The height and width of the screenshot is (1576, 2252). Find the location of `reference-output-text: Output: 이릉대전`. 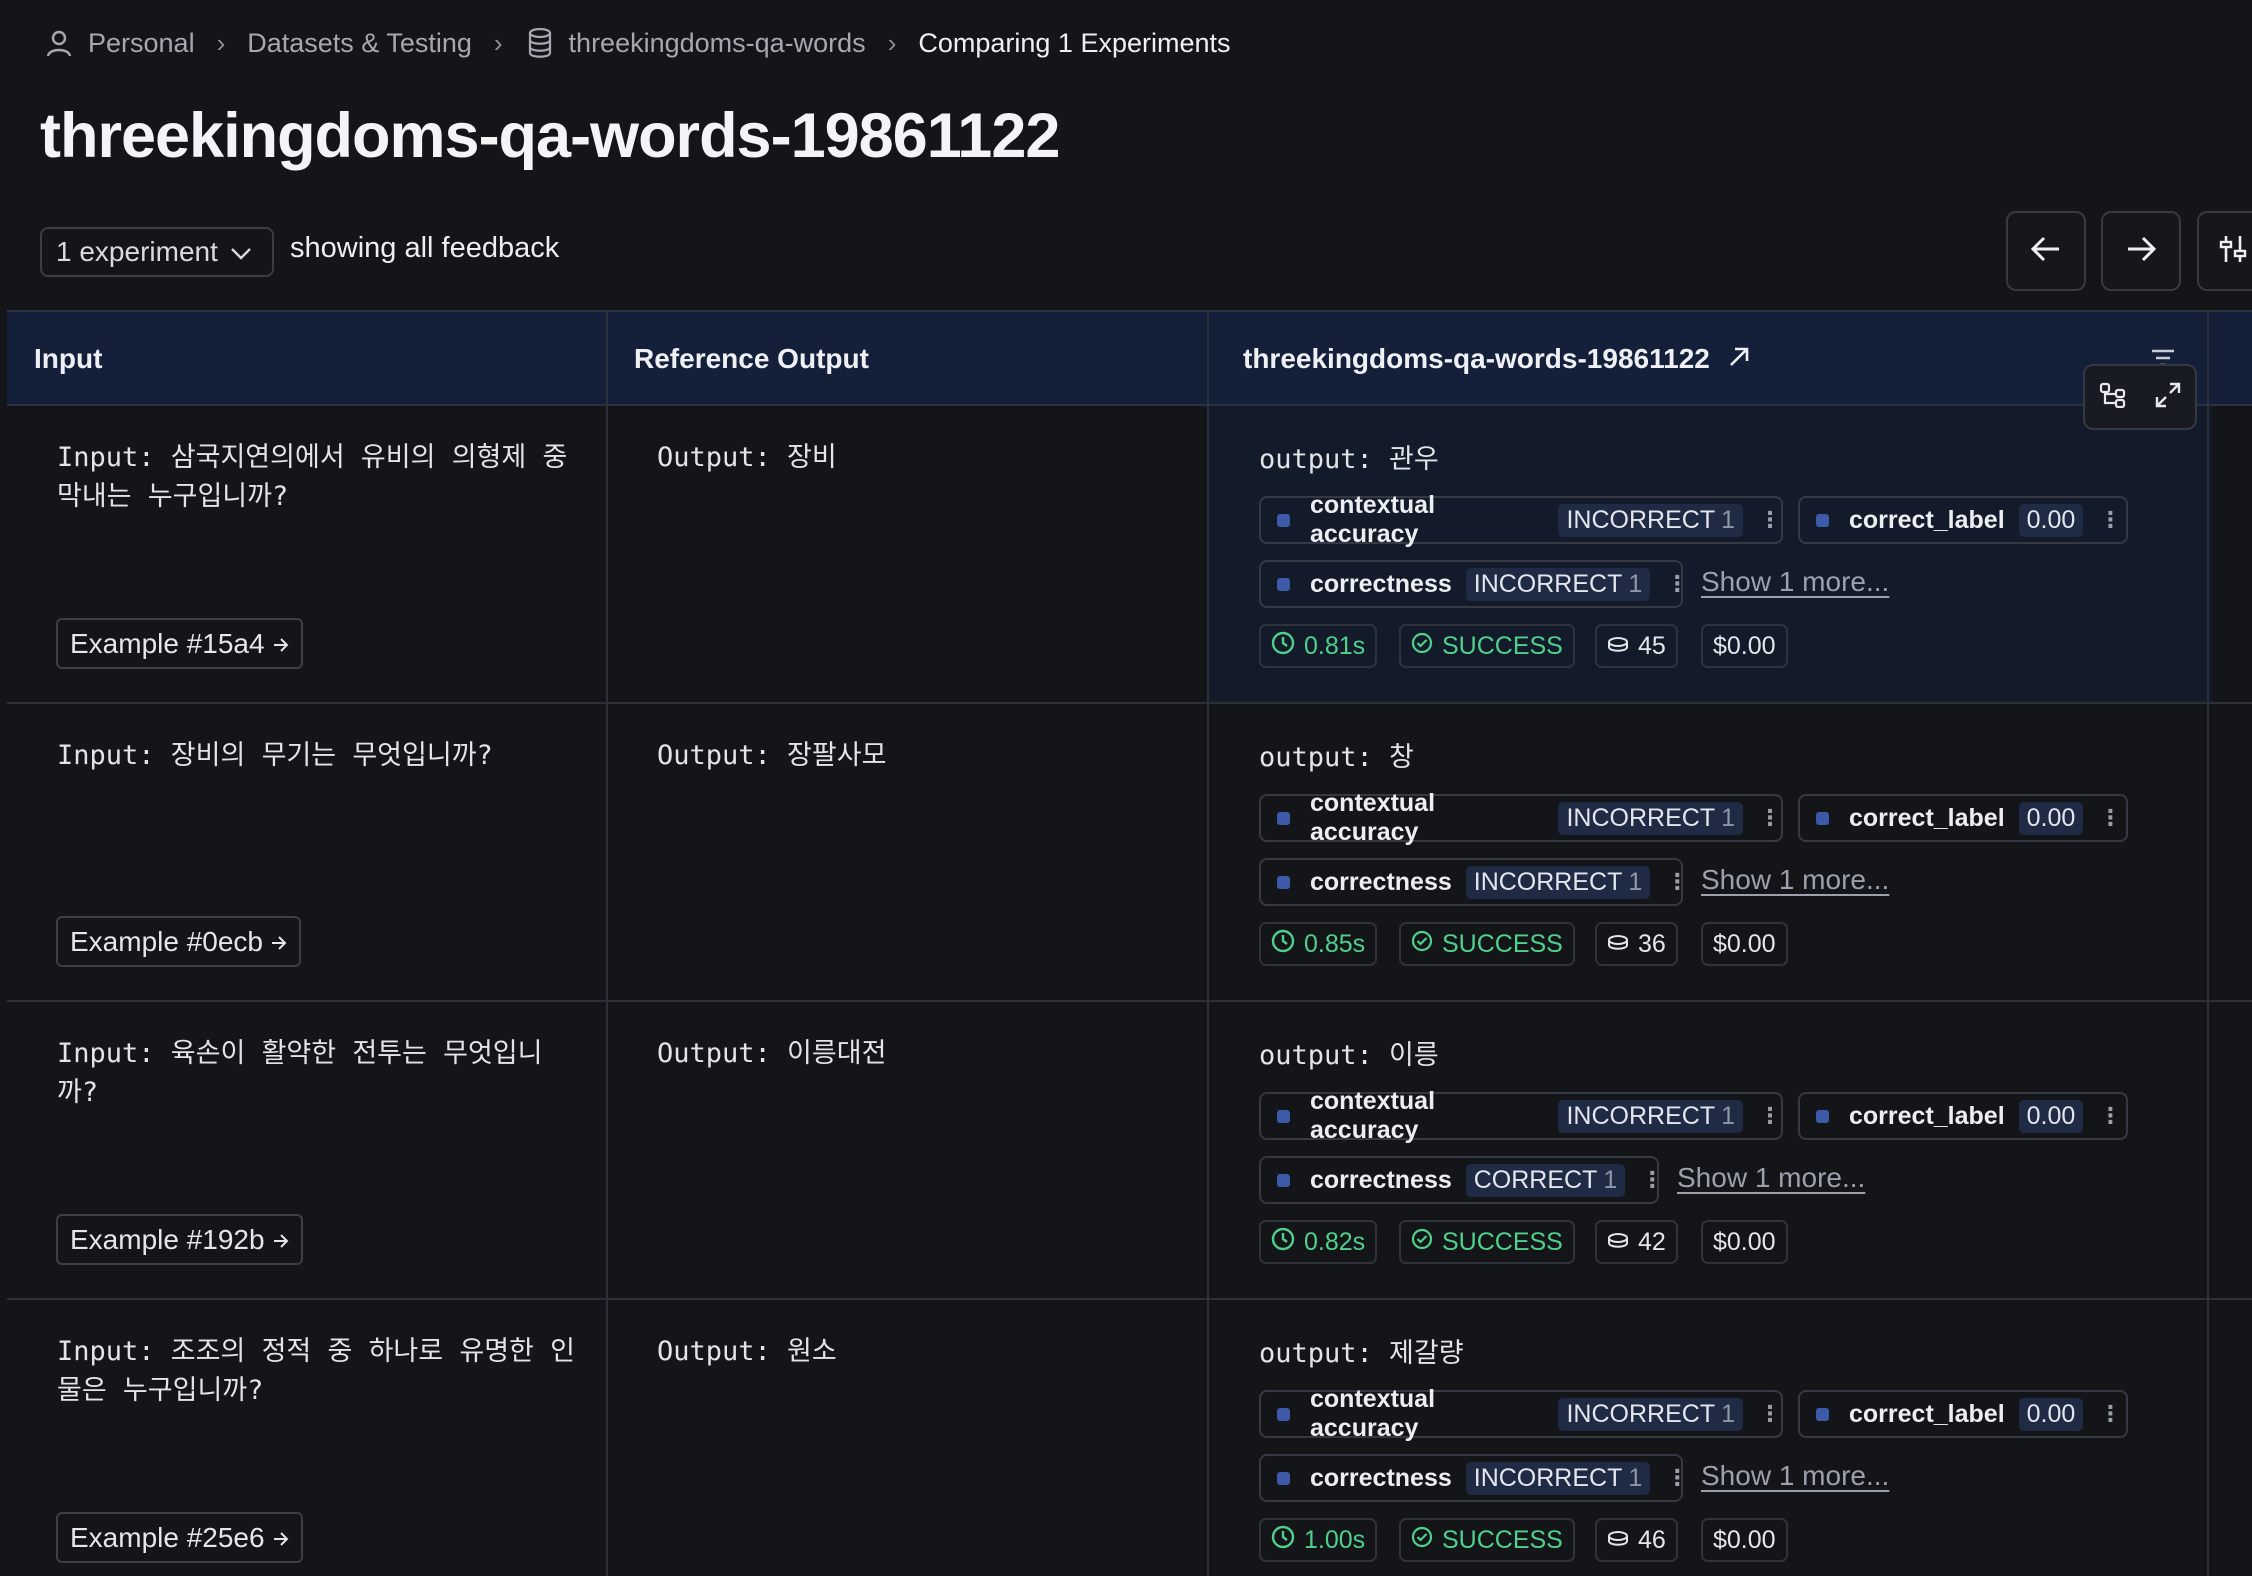

reference-output-text: Output: 이릉대전 is located at coordinates (772, 1053).